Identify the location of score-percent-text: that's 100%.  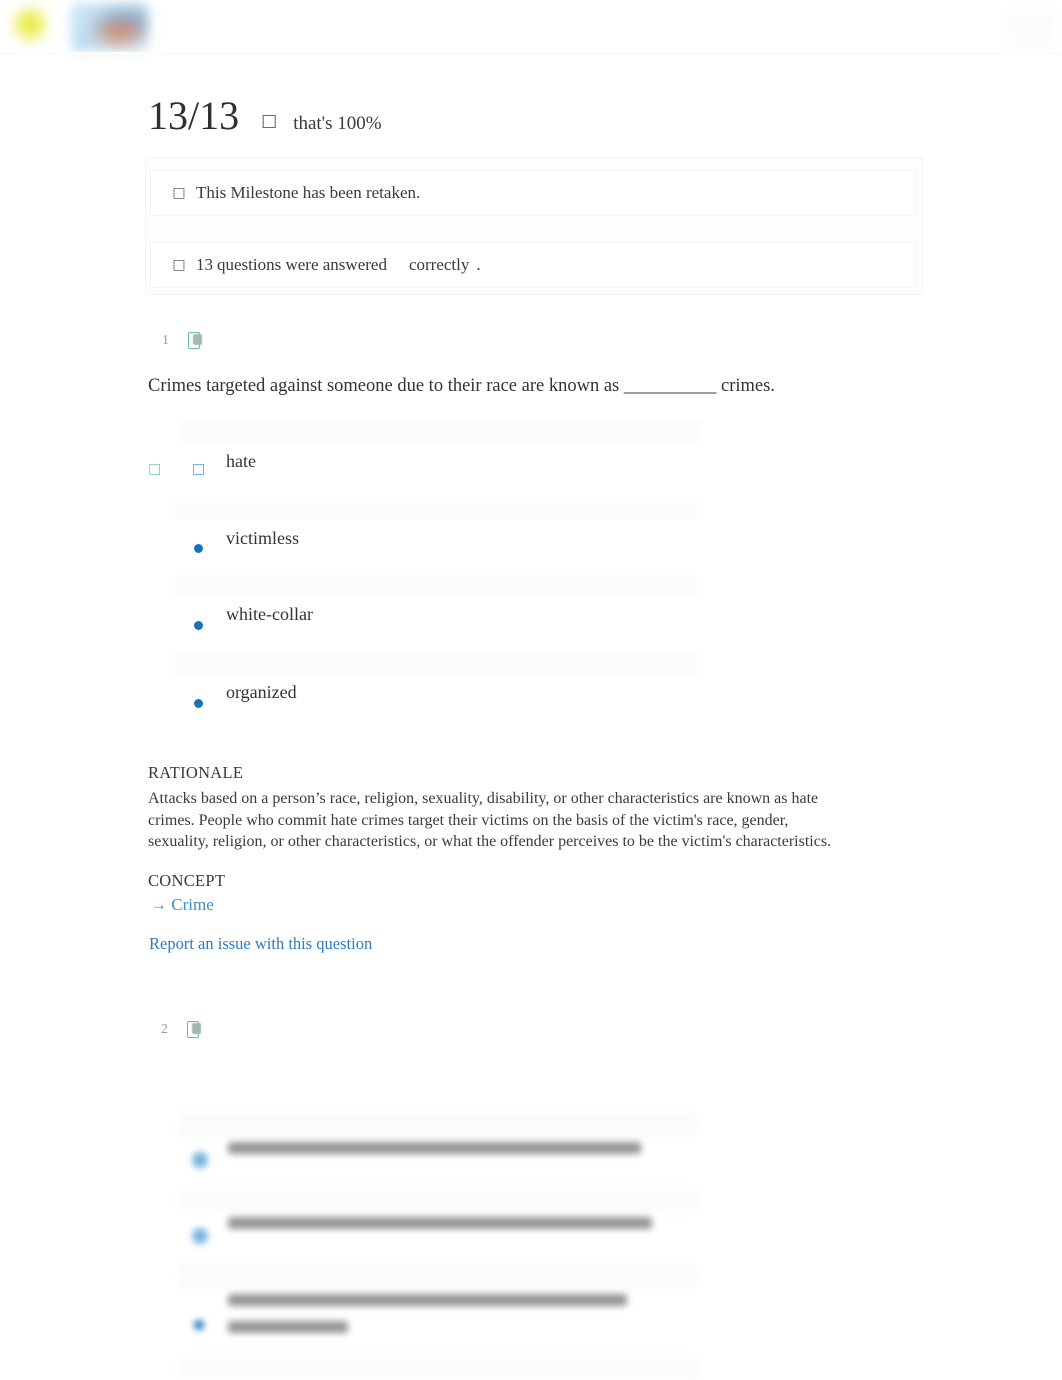
(337, 123).